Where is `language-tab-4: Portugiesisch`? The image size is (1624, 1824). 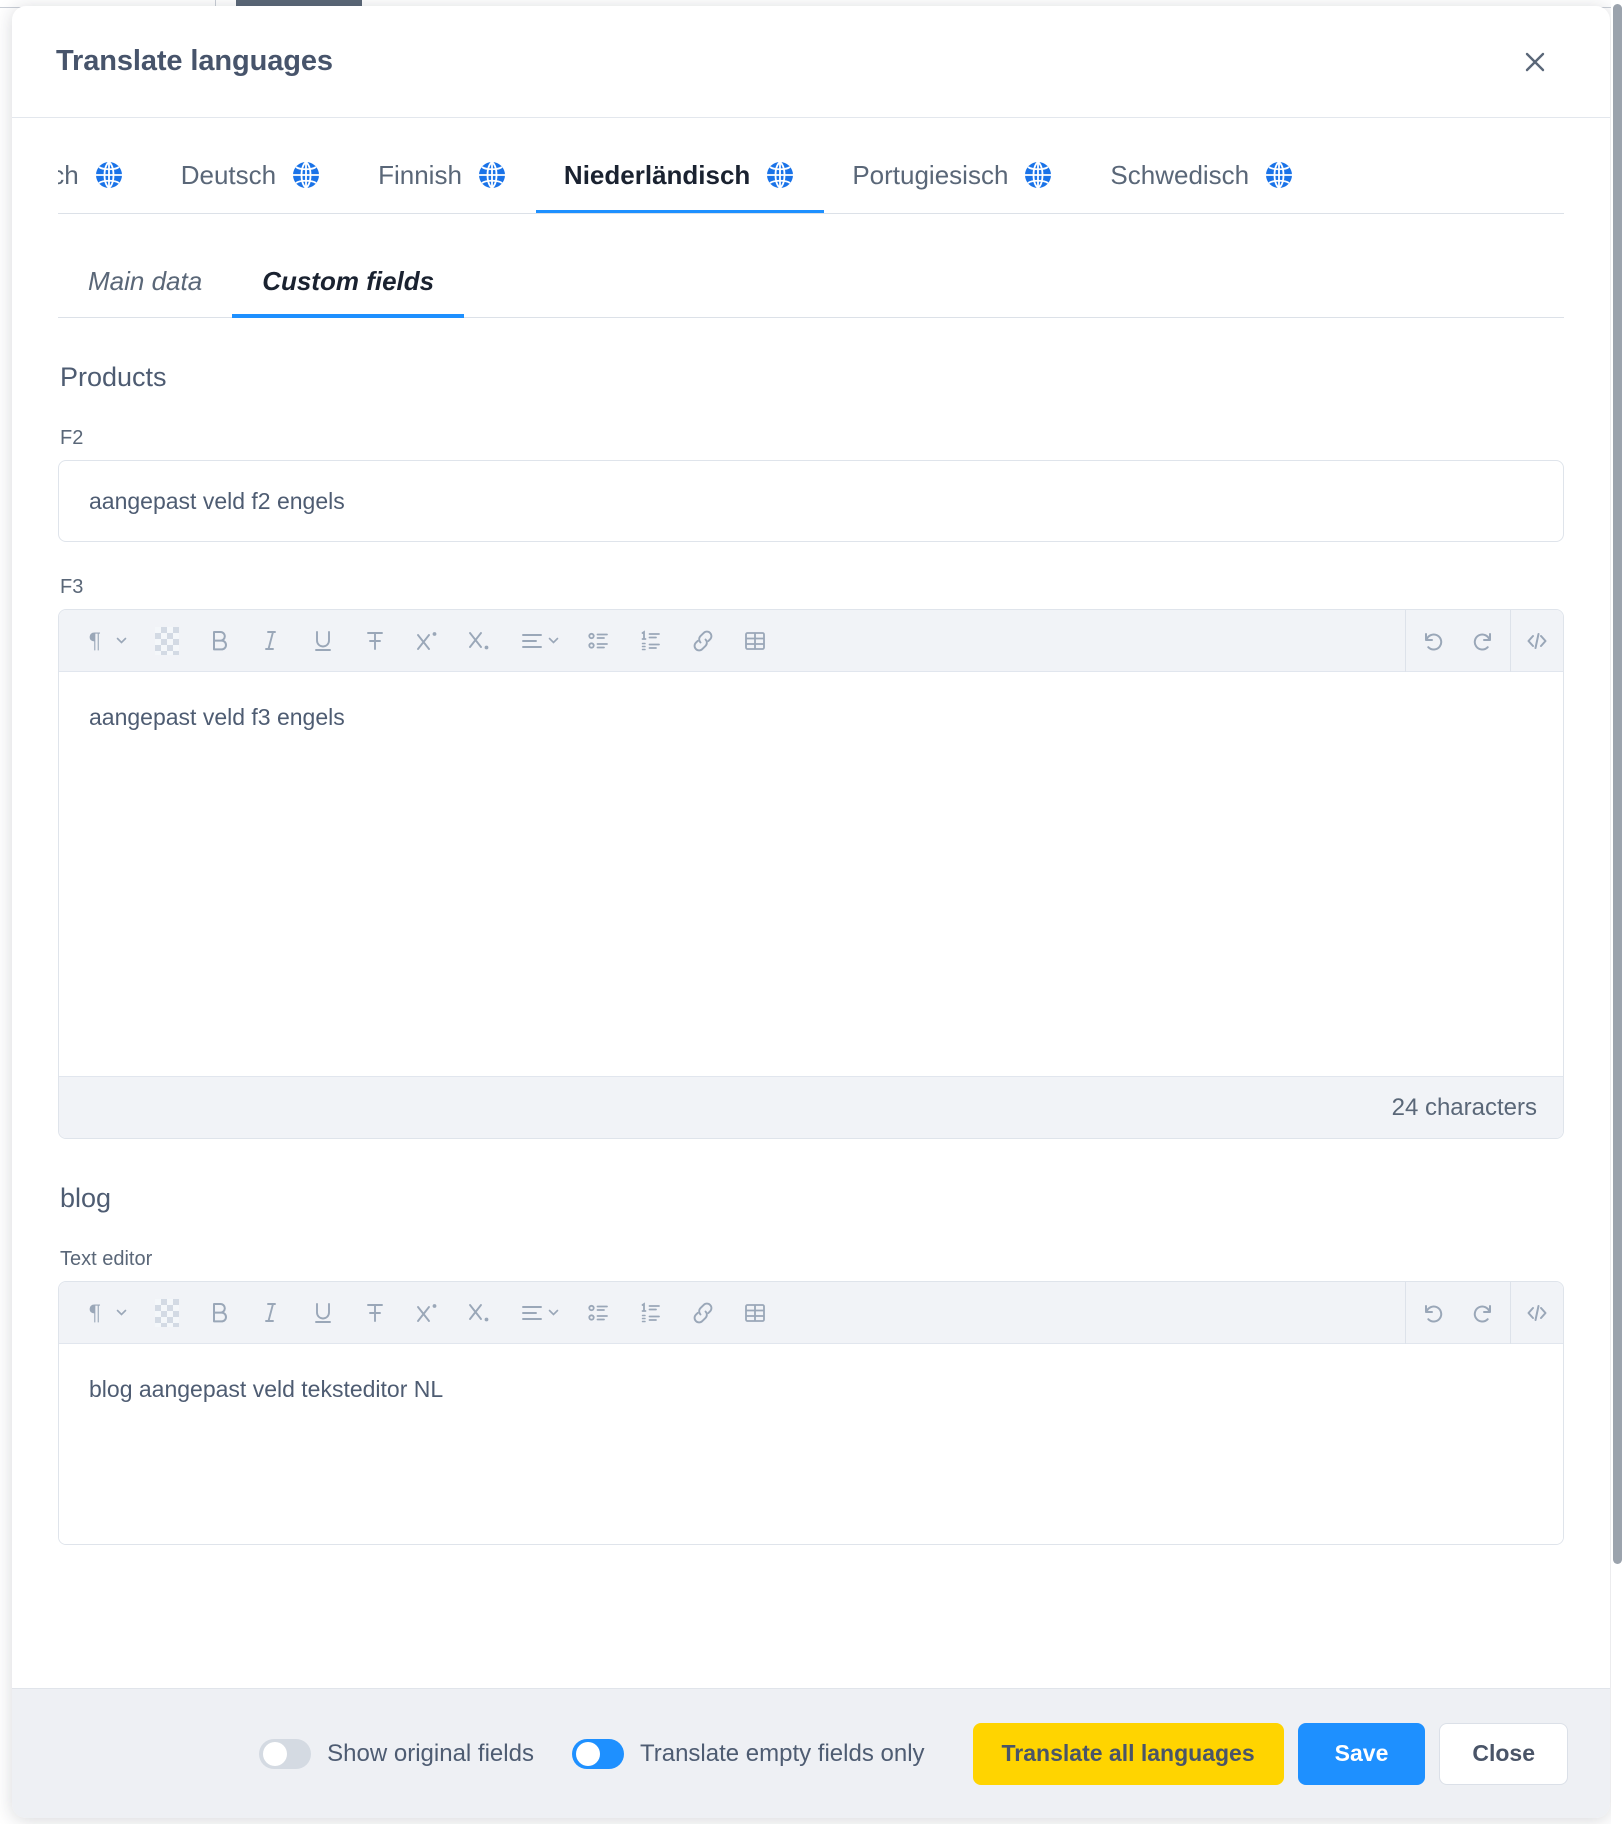
language-tab-4: Portugiesisch is located at coordinates (953, 186).